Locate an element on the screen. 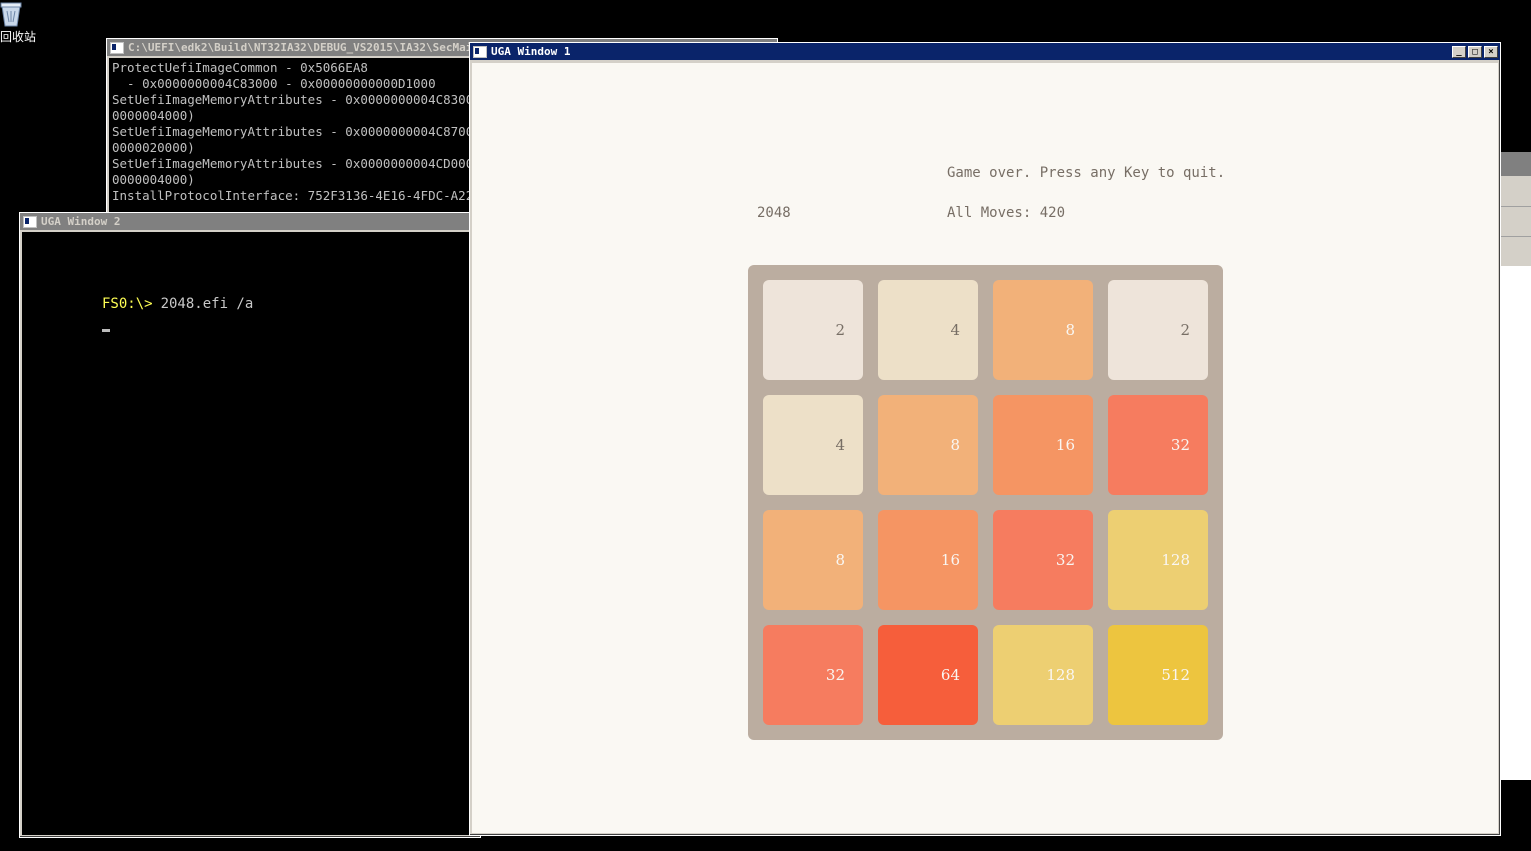  tile-1-2: 16 is located at coordinates (1043, 445).